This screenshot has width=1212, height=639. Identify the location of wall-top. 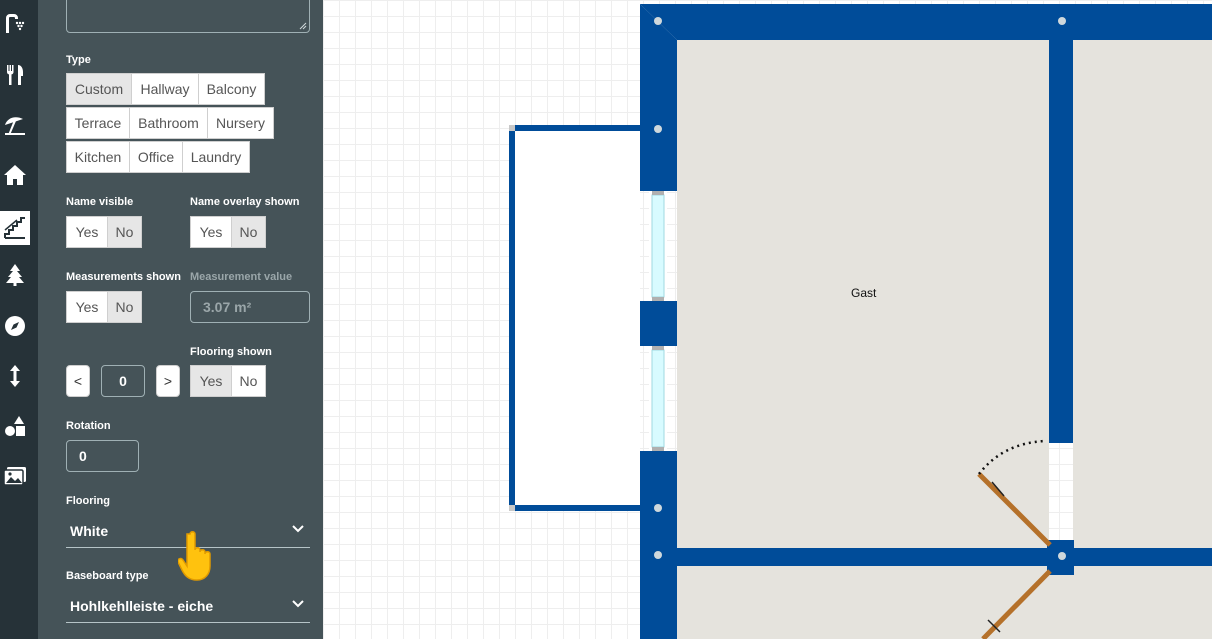
(926, 22).